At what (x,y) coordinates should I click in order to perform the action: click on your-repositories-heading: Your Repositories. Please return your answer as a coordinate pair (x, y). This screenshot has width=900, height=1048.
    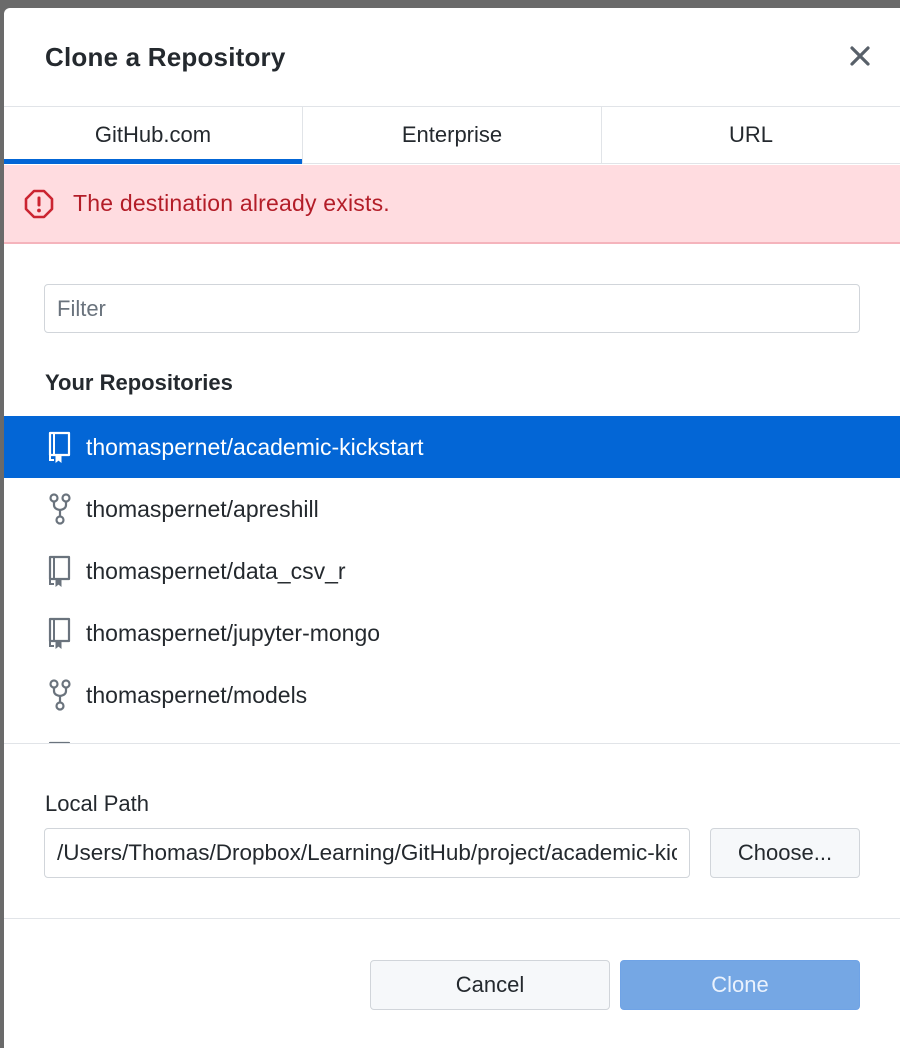
    Looking at the image, I should click on (139, 382).